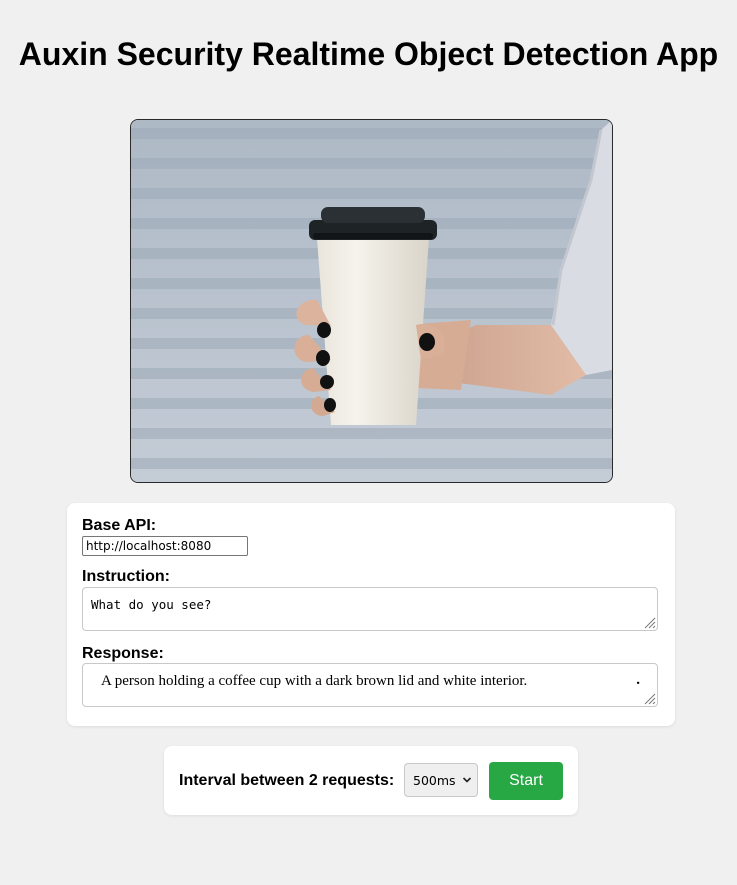 This screenshot has width=737, height=885. I want to click on interval-select: 500ms, so click(441, 780).